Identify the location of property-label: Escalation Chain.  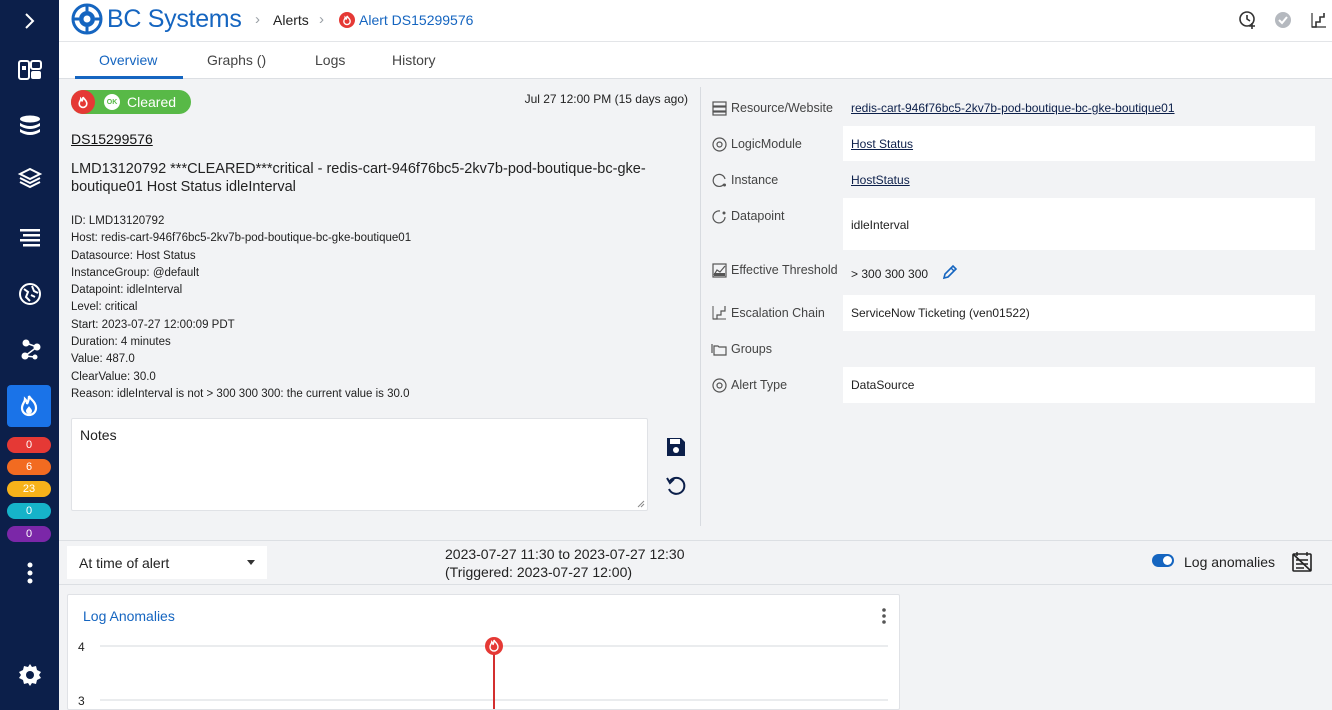
(778, 313).